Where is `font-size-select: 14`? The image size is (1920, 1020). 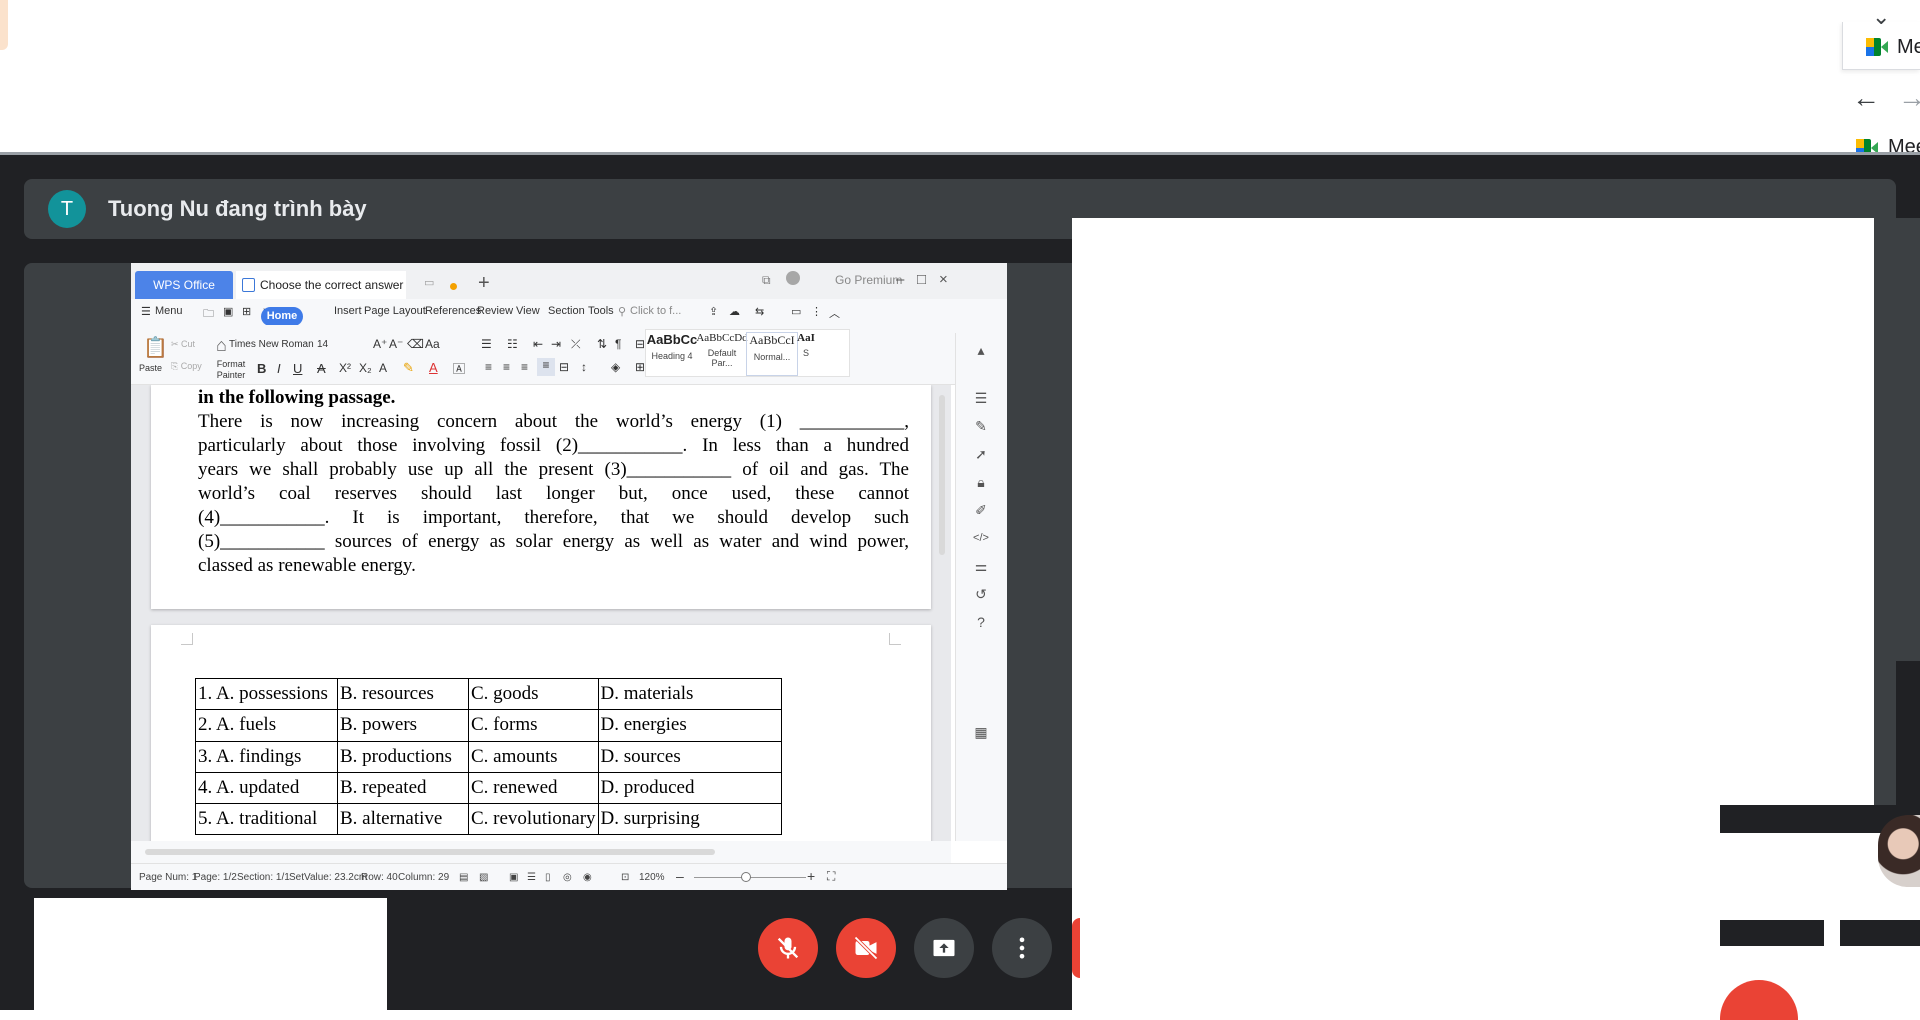
font-size-select: 14 is located at coordinates (341, 346).